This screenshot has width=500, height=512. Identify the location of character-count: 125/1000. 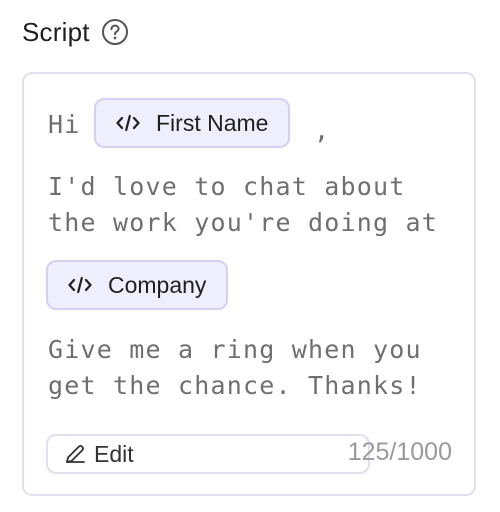
(399, 452).